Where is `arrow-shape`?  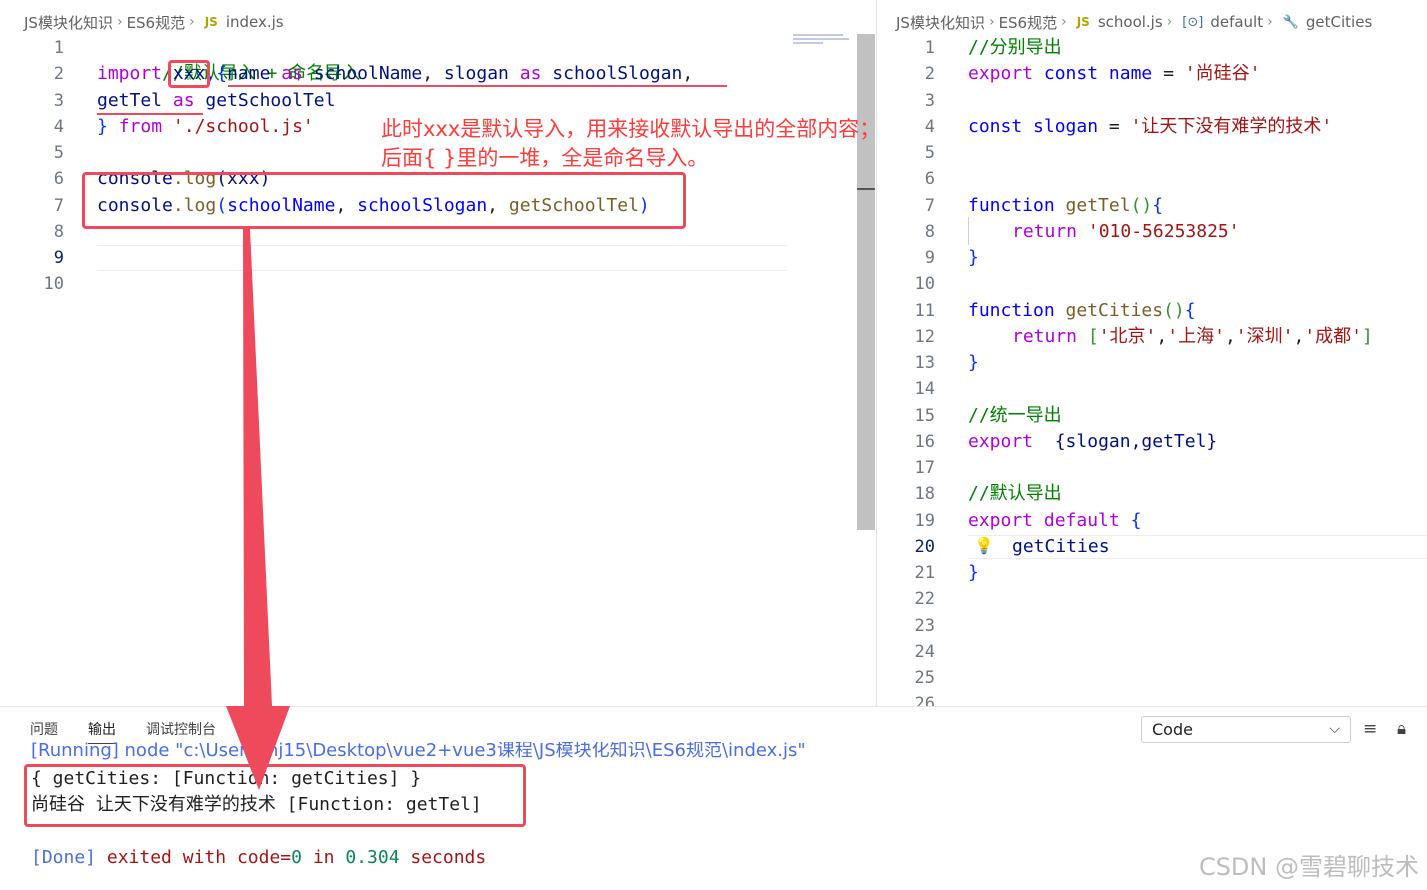 arrow-shape is located at coordinates (258, 509).